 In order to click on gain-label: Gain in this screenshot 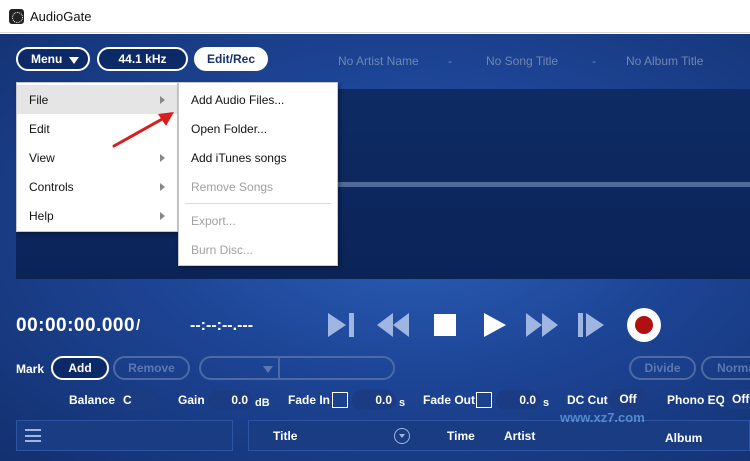, I will do `click(191, 400)`.